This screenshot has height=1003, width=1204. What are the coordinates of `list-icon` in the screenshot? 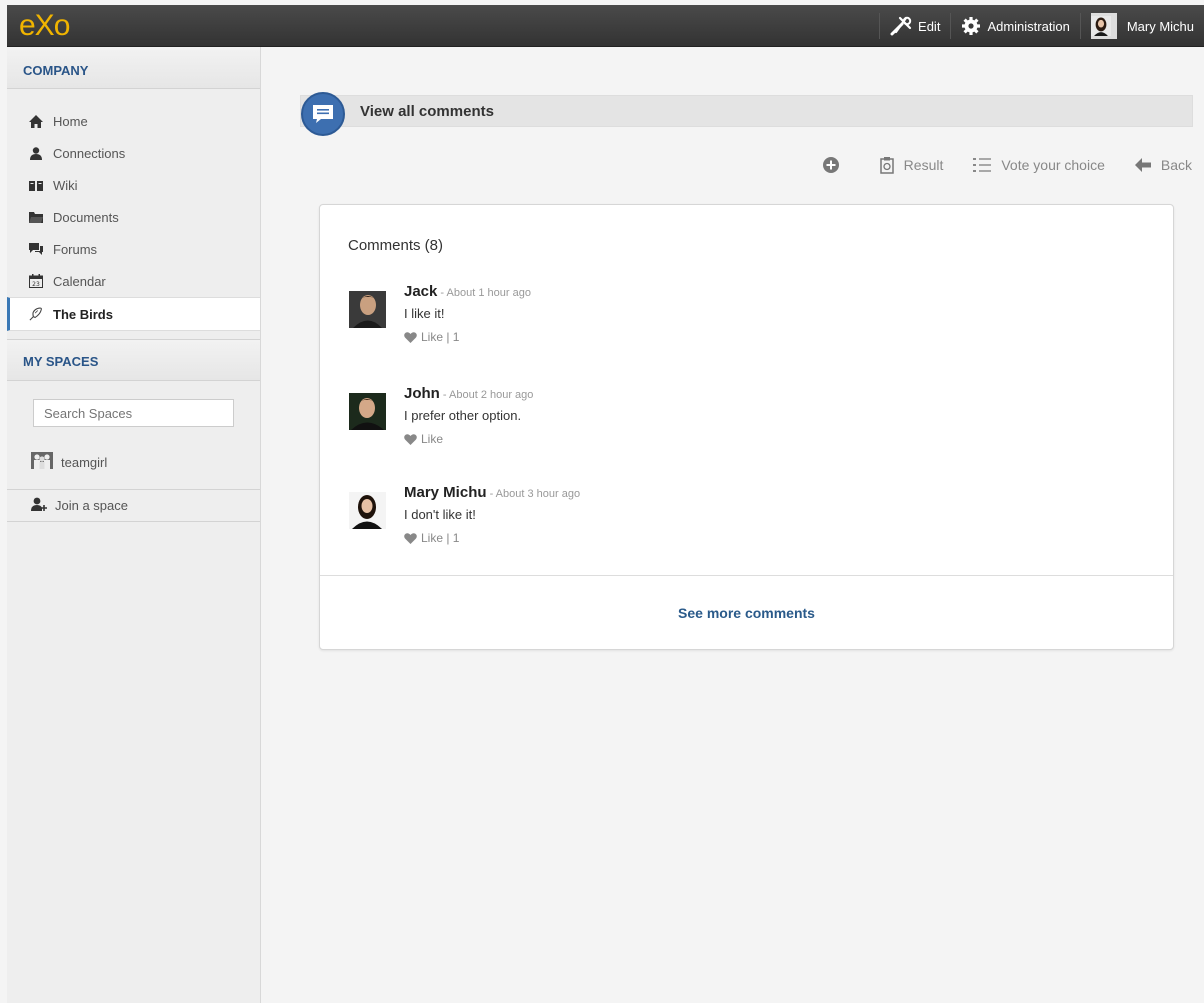 It's located at (982, 165).